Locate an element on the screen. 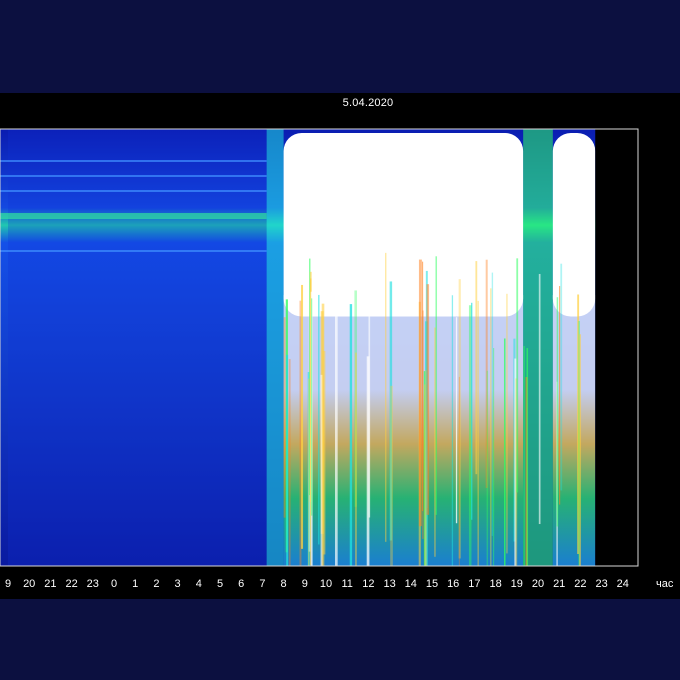 The height and width of the screenshot is (680, 680). x-tick-label: 12 is located at coordinates (368, 584).